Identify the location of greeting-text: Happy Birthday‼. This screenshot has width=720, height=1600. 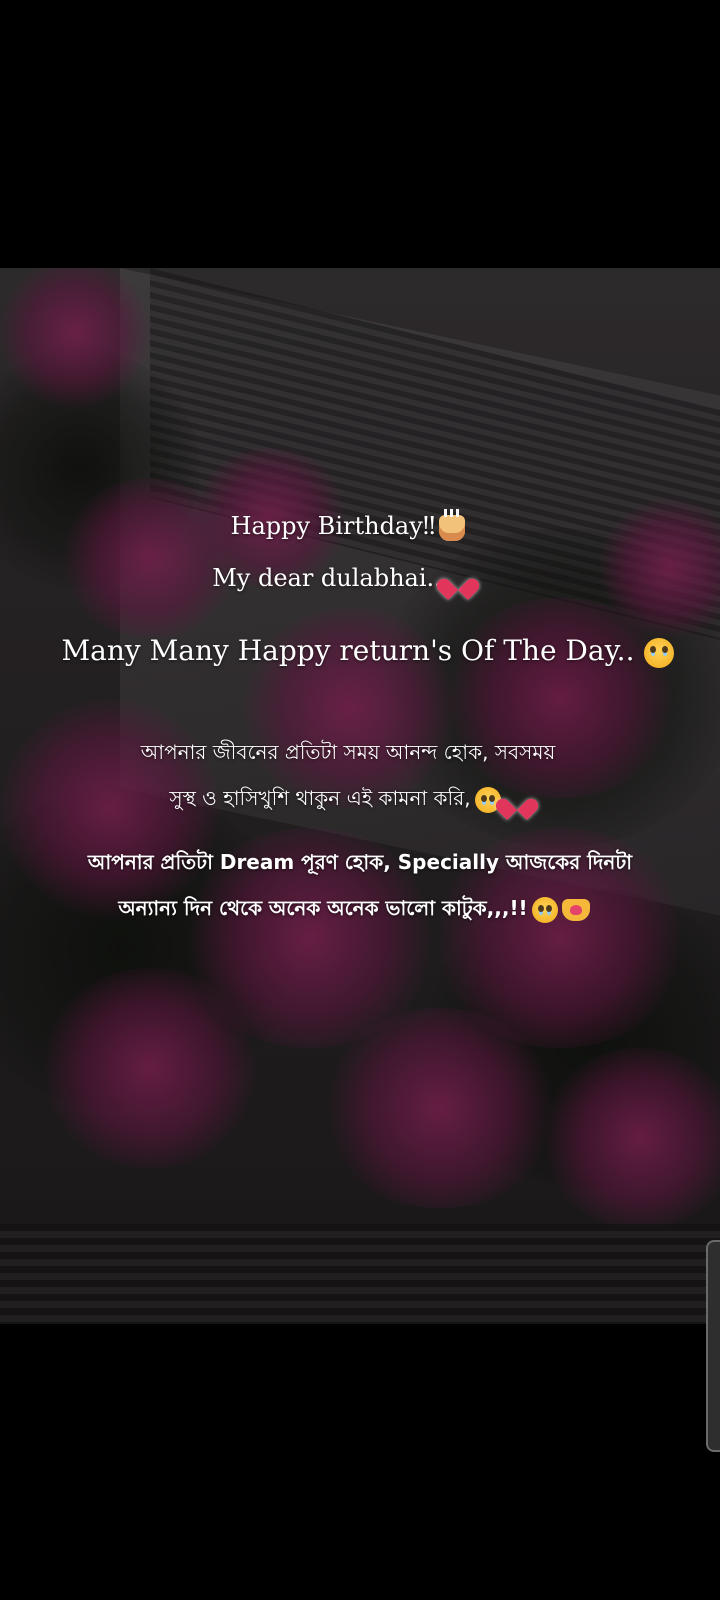
(333, 526).